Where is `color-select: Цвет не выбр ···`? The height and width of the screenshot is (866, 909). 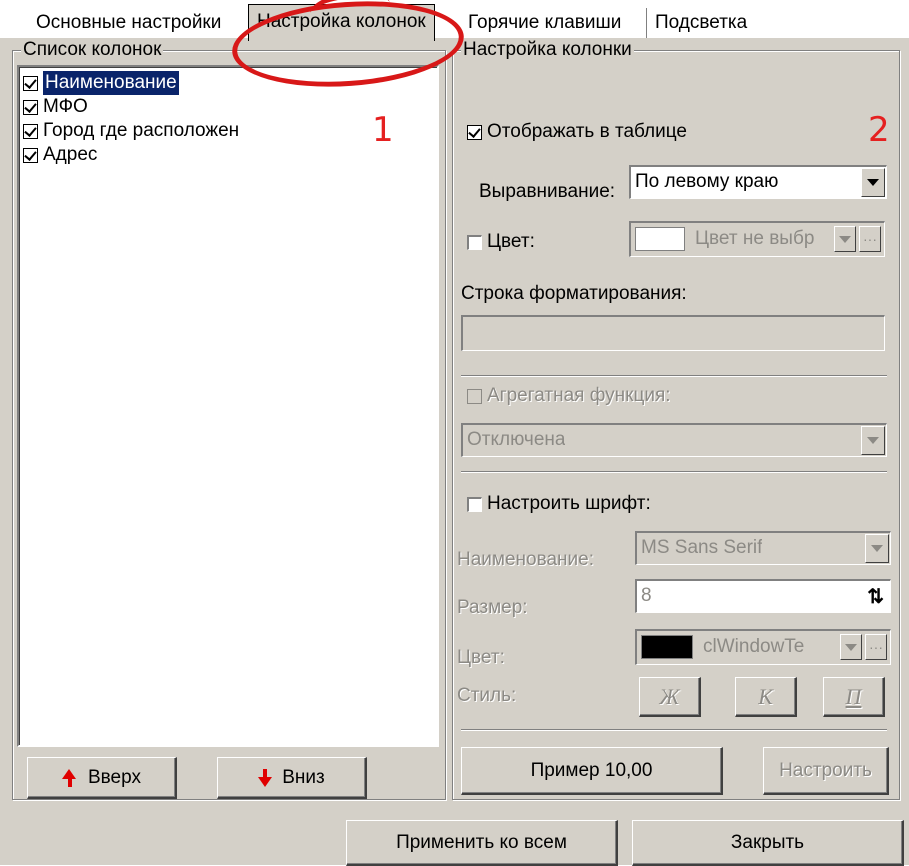
color-select: Цвет не выбр ··· is located at coordinates (757, 239).